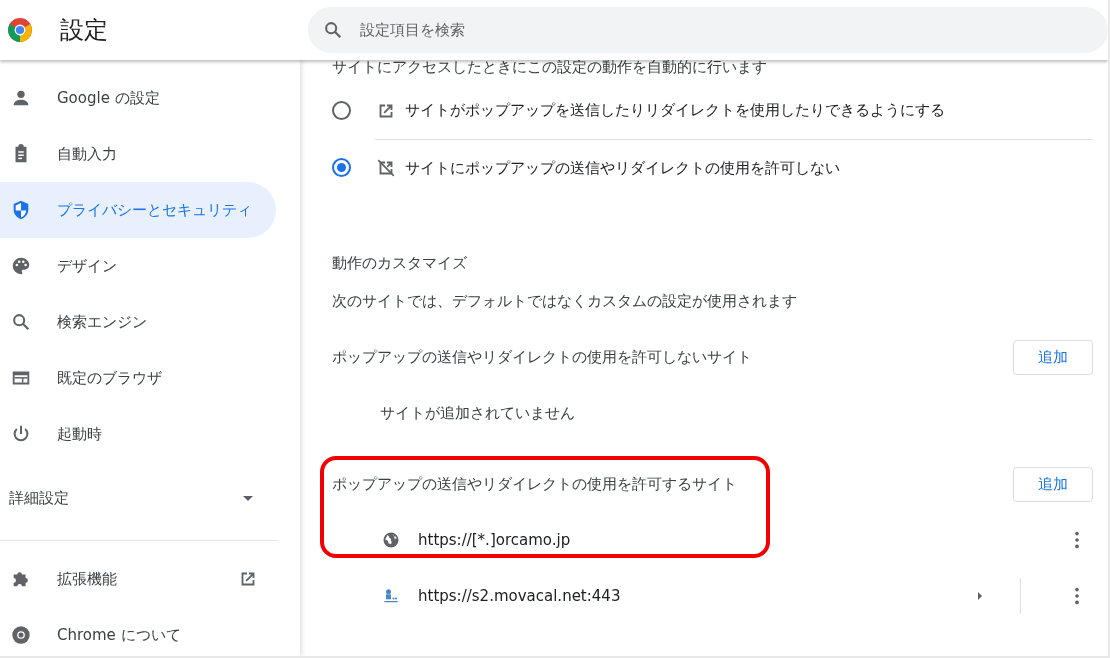  What do you see at coordinates (135, 494) in the screenshot?
I see `advanced-settings-expander: 詳細設定` at bounding box center [135, 494].